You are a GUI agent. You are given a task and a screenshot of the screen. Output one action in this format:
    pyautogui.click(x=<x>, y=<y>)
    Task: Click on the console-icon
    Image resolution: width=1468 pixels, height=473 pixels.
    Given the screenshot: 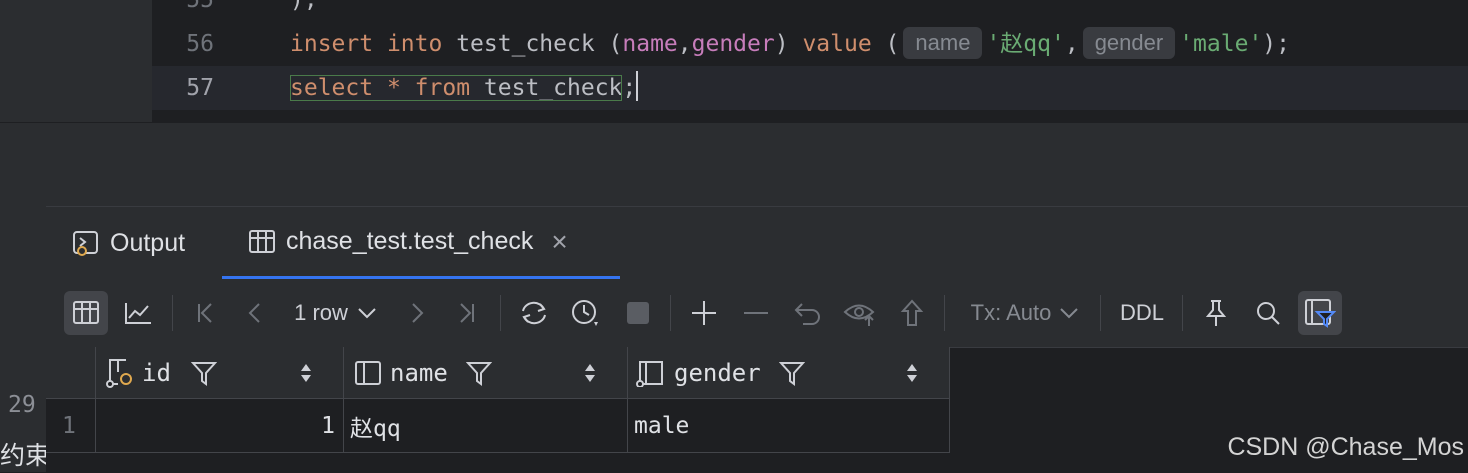 What is the action you would take?
    pyautogui.click(x=86, y=243)
    